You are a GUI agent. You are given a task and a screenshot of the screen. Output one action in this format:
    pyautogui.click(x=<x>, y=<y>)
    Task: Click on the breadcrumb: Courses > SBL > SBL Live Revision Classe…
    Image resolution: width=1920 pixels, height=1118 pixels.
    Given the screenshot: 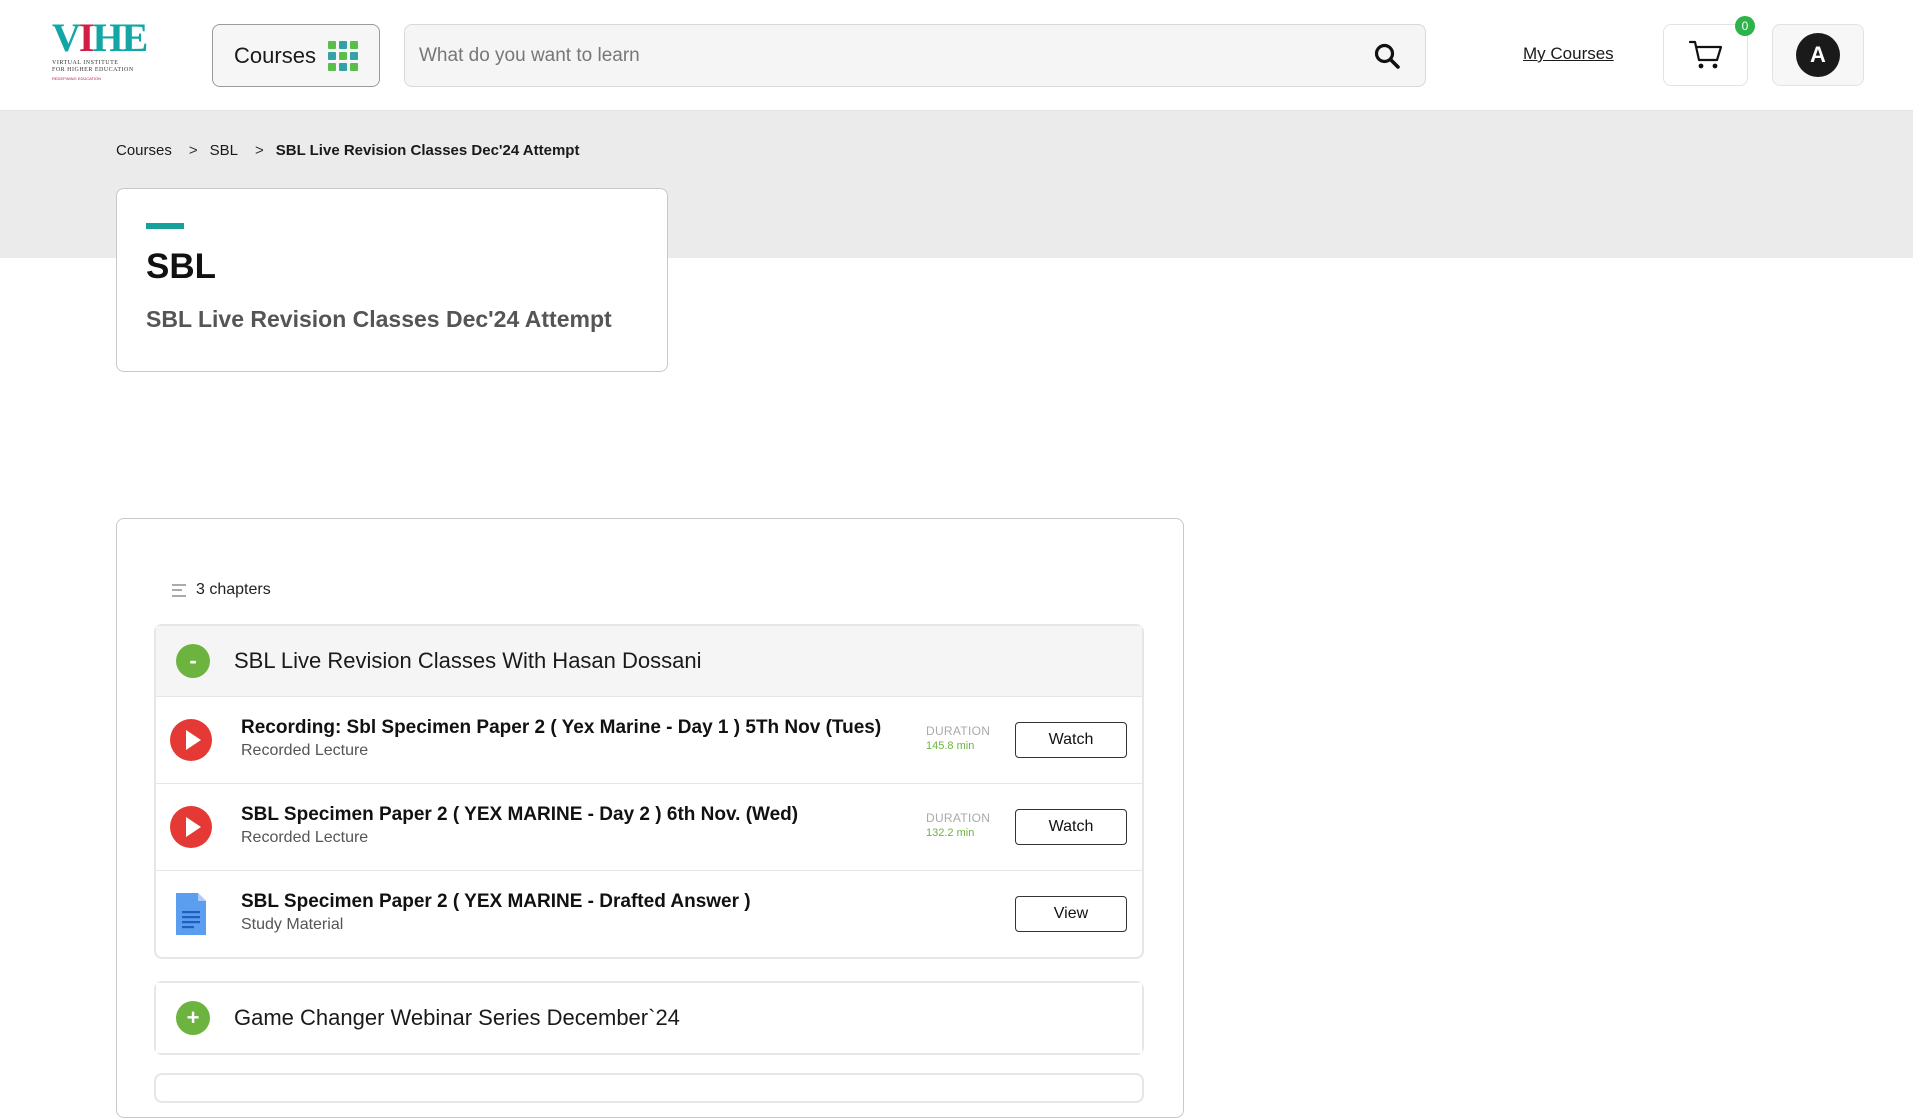 What is the action you would take?
    pyautogui.click(x=347, y=150)
    